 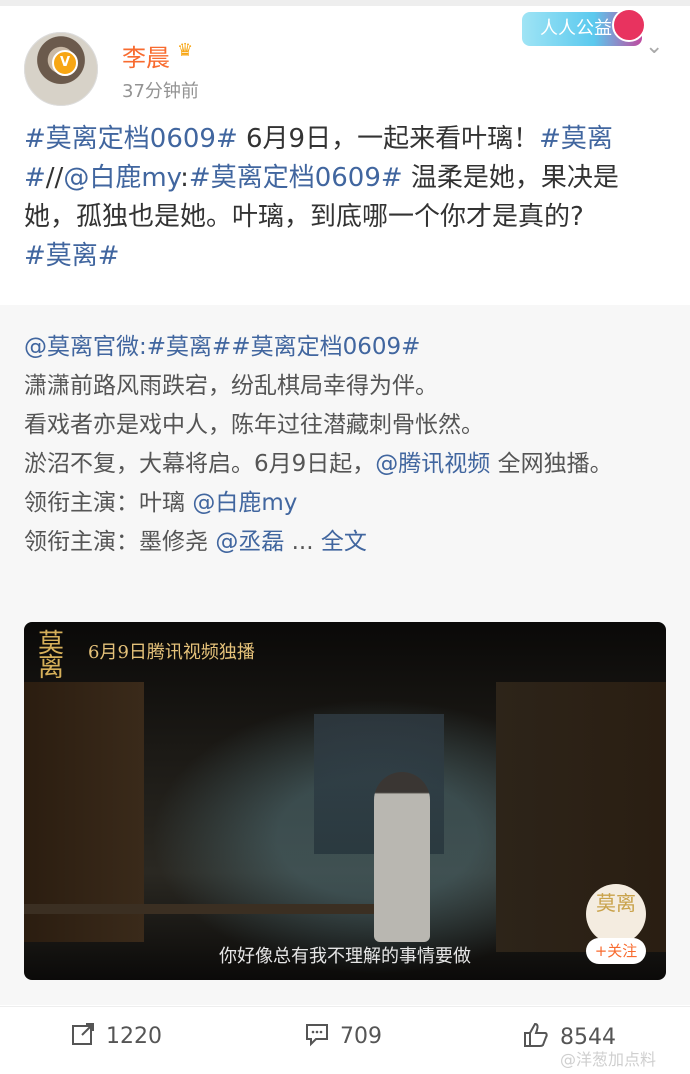 What do you see at coordinates (616, 914) in the screenshot?
I see `drama-logo: 莫离` at bounding box center [616, 914].